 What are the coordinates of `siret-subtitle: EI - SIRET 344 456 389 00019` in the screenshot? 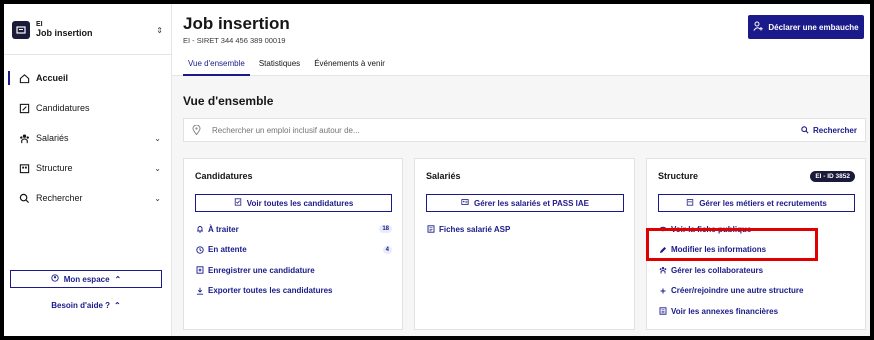 It's located at (234, 40).